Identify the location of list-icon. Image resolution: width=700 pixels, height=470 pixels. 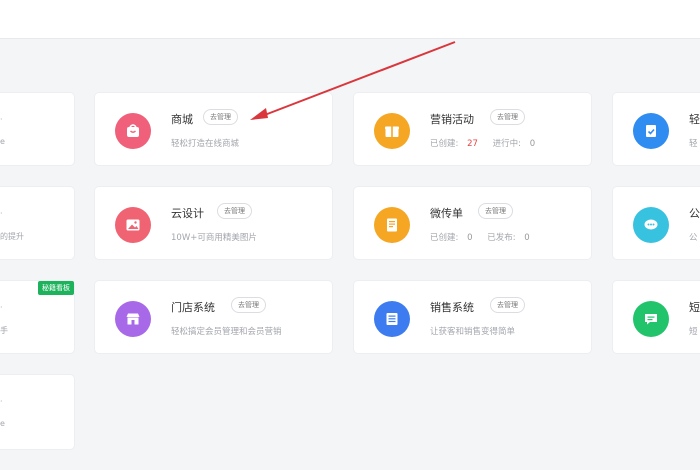
(392, 319).